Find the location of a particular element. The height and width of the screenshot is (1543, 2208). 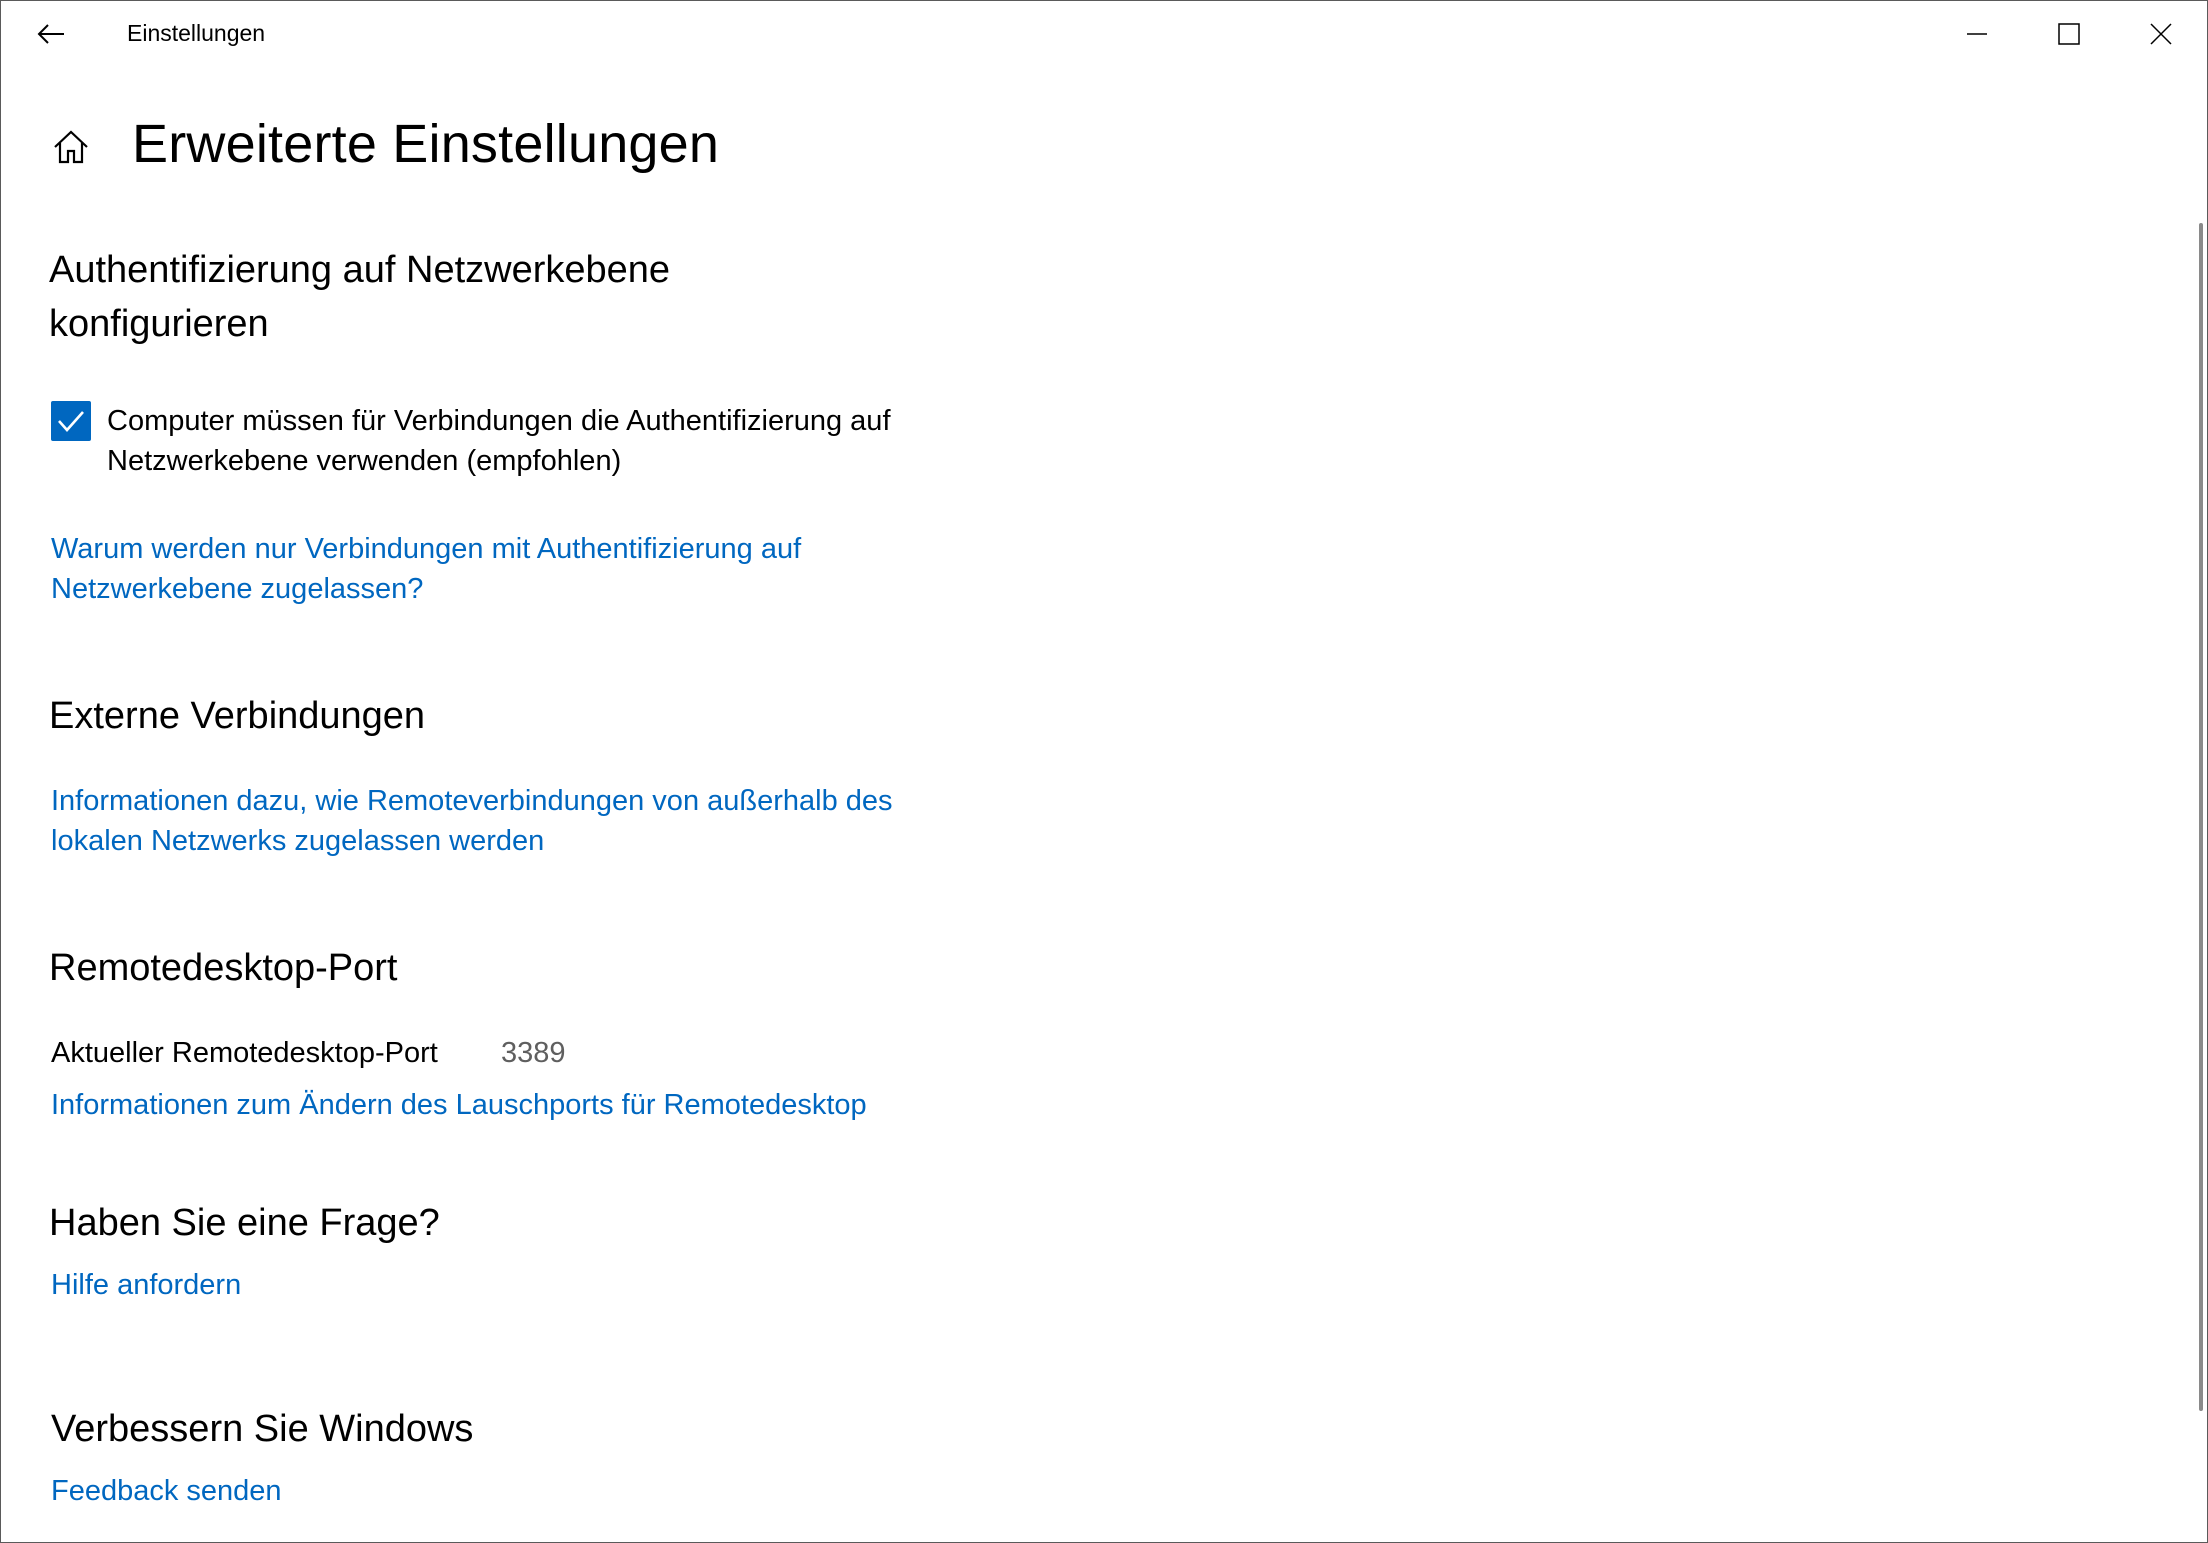

title-bar: Einstellungen is located at coordinates (1104, 34).